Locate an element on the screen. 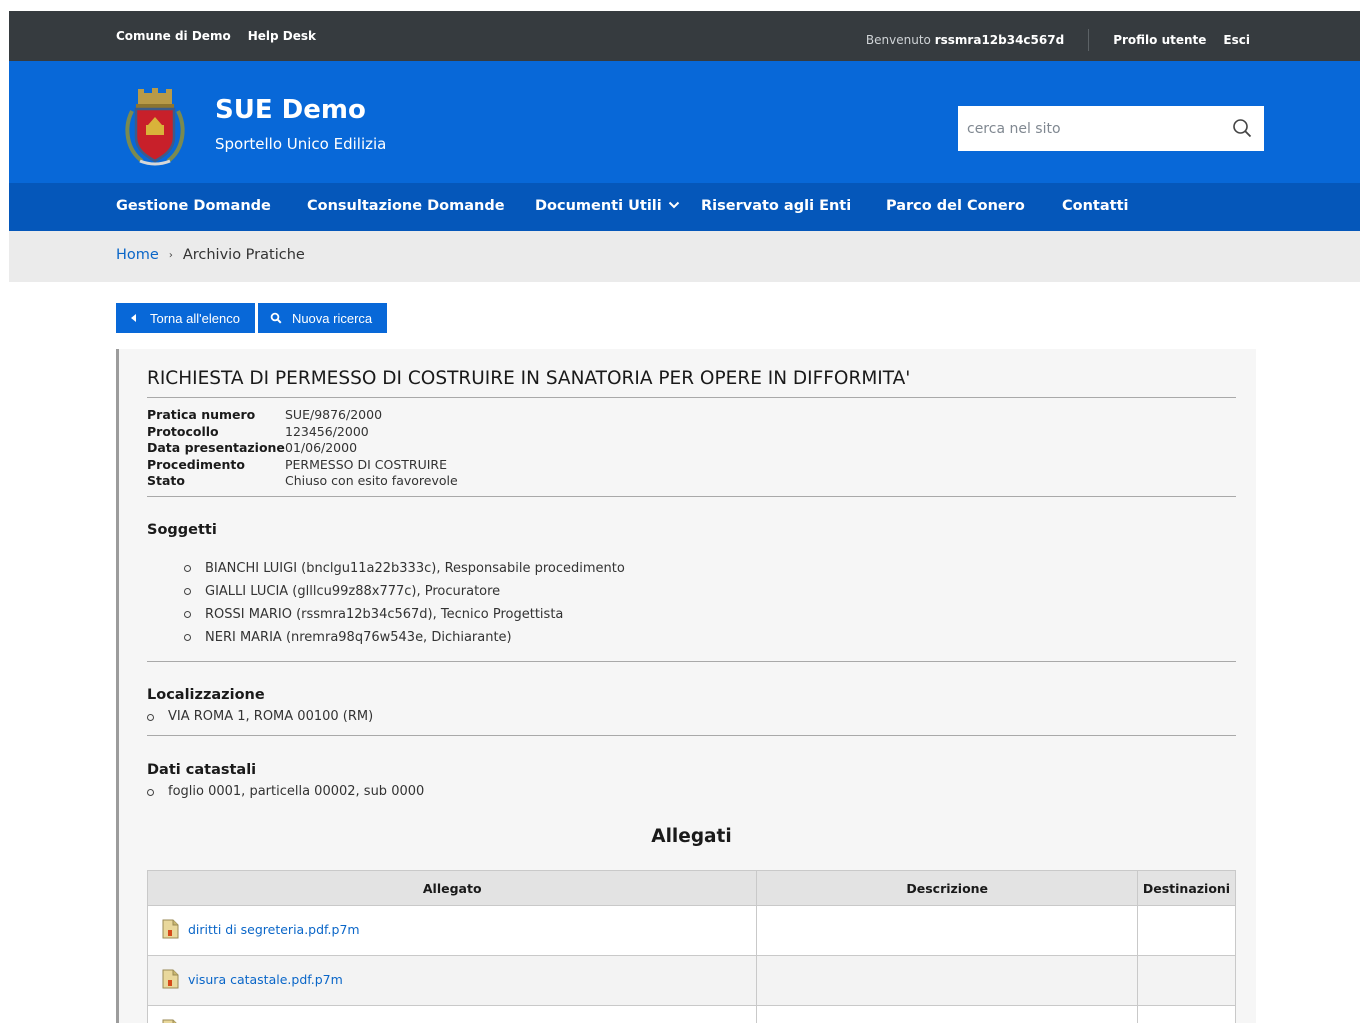  search-input is located at coordinates (1083, 128).